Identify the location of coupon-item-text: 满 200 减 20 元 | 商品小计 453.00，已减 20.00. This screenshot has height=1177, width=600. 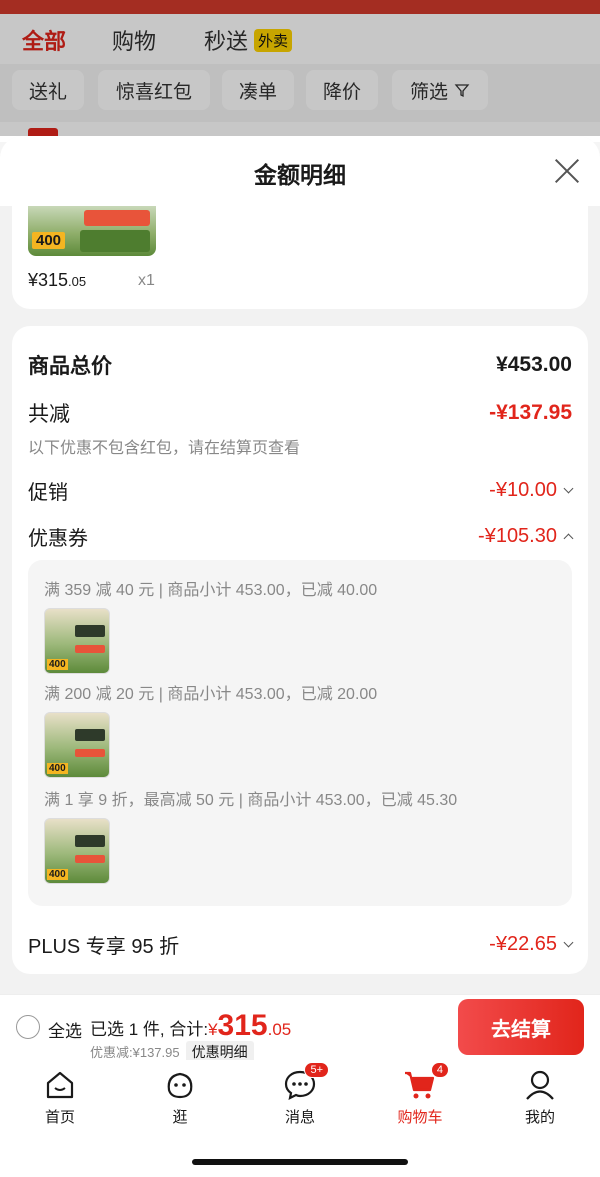
(211, 694).